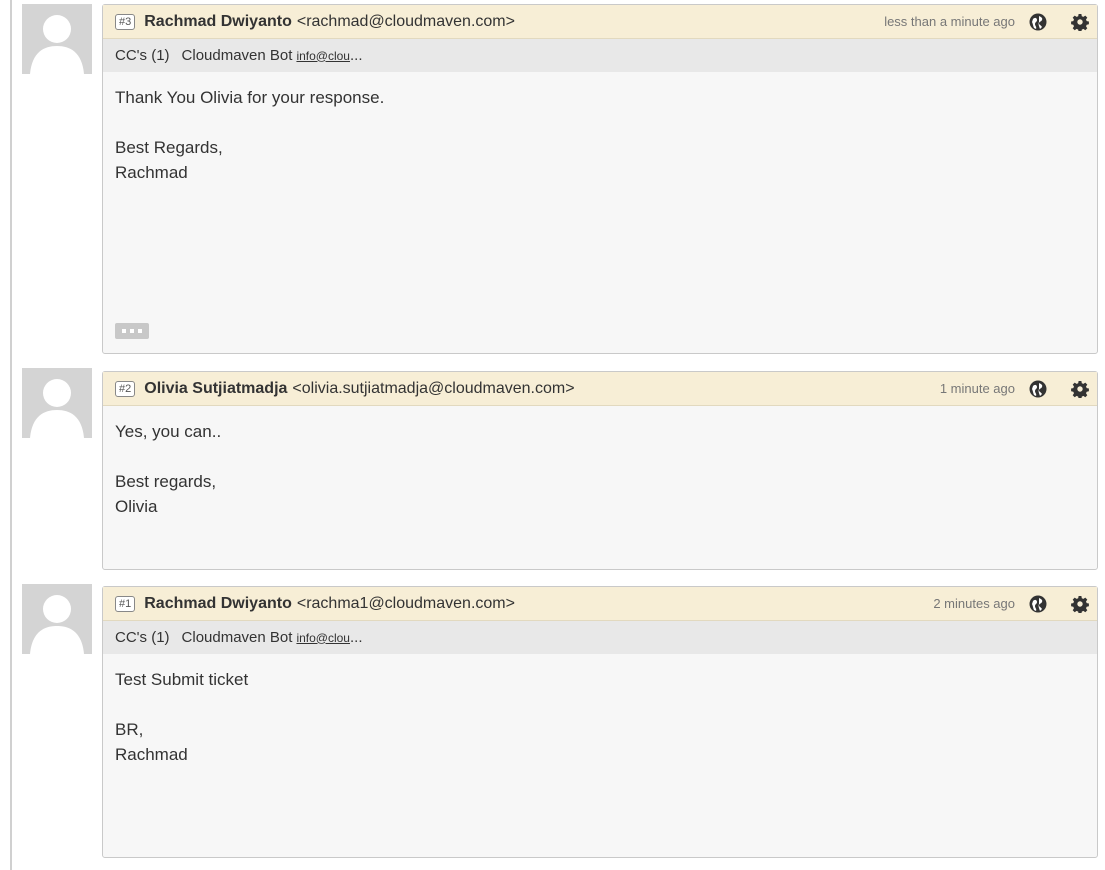  Describe the element at coordinates (405, 603) in the screenshot. I see `author-email: <rachma1@cloudmaven.com>` at that location.